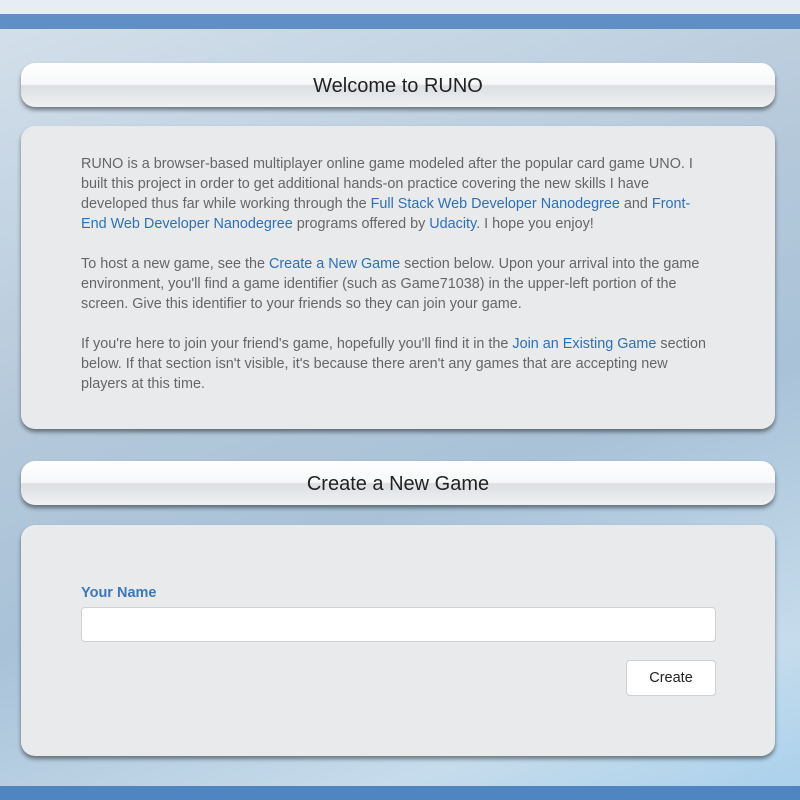  I want to click on create-game-header: Create a New Game, so click(398, 483).